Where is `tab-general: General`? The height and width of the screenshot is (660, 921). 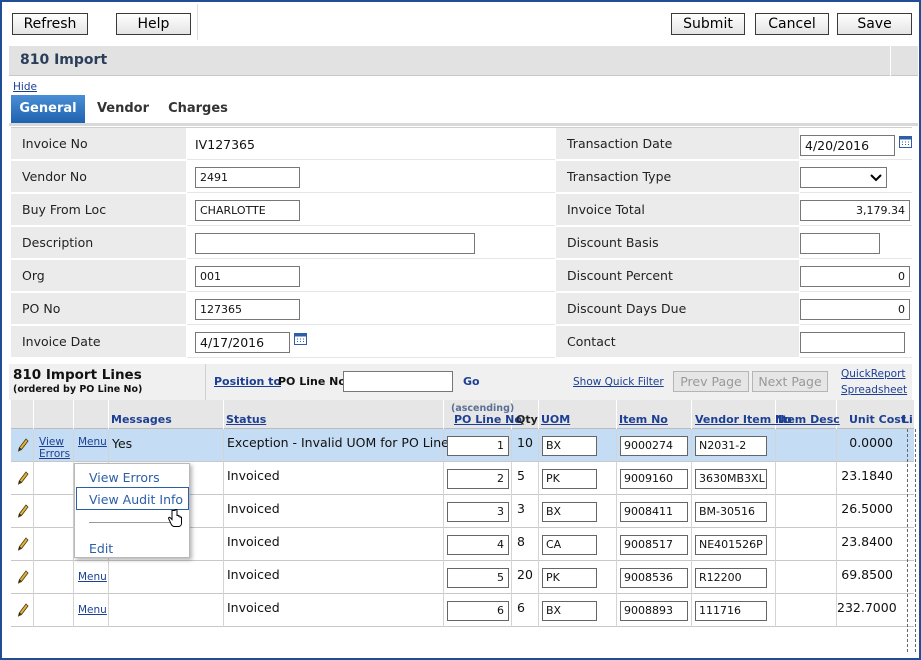
tab-general: General is located at coordinates (48, 109).